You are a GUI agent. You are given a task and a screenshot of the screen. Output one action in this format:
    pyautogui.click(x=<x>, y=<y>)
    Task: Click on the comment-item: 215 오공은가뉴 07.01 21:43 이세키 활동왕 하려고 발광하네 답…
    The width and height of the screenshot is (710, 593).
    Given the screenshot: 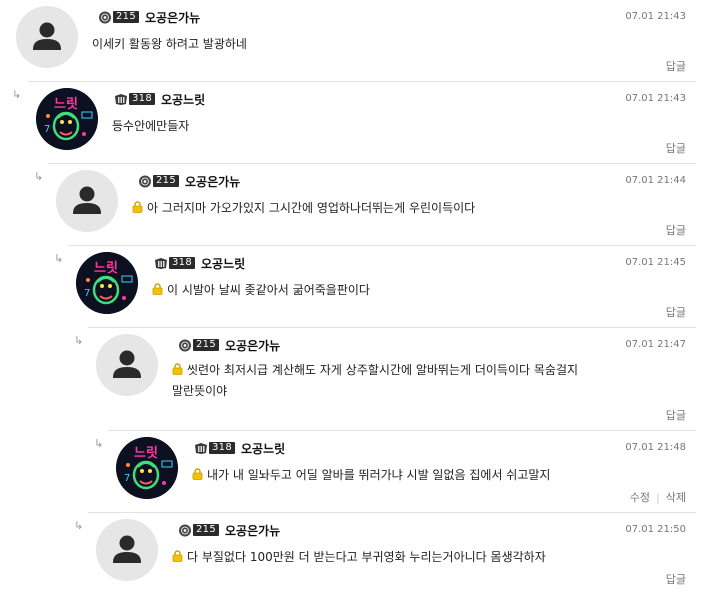 What is the action you would take?
    pyautogui.click(x=348, y=40)
    